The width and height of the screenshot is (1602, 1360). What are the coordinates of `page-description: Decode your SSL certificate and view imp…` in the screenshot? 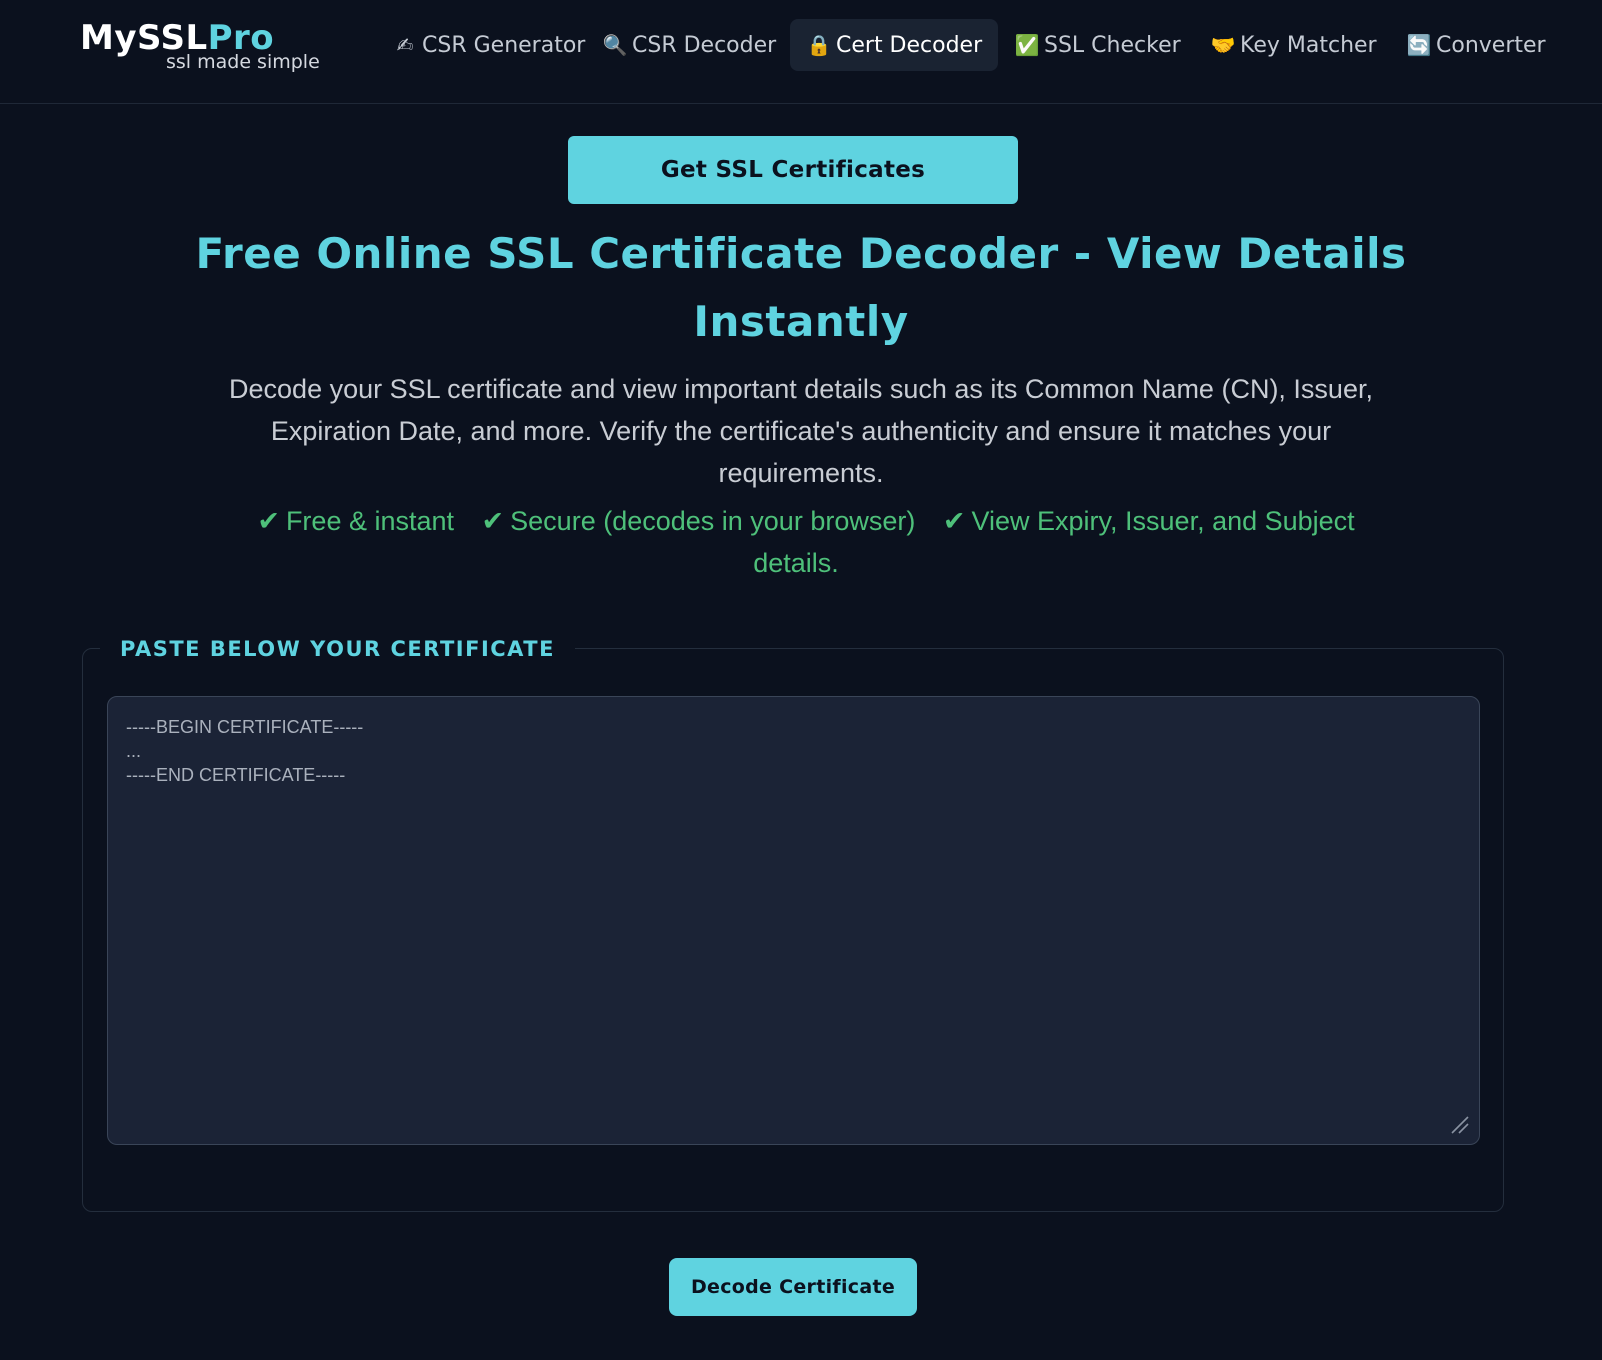 It's located at (801, 431).